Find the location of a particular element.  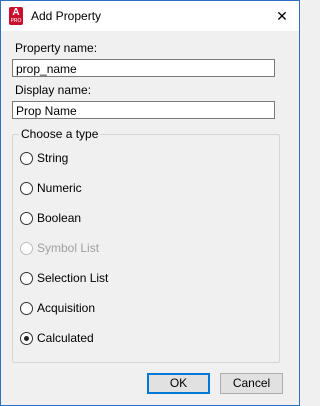

property-name-input: prop_name is located at coordinates (143, 68).